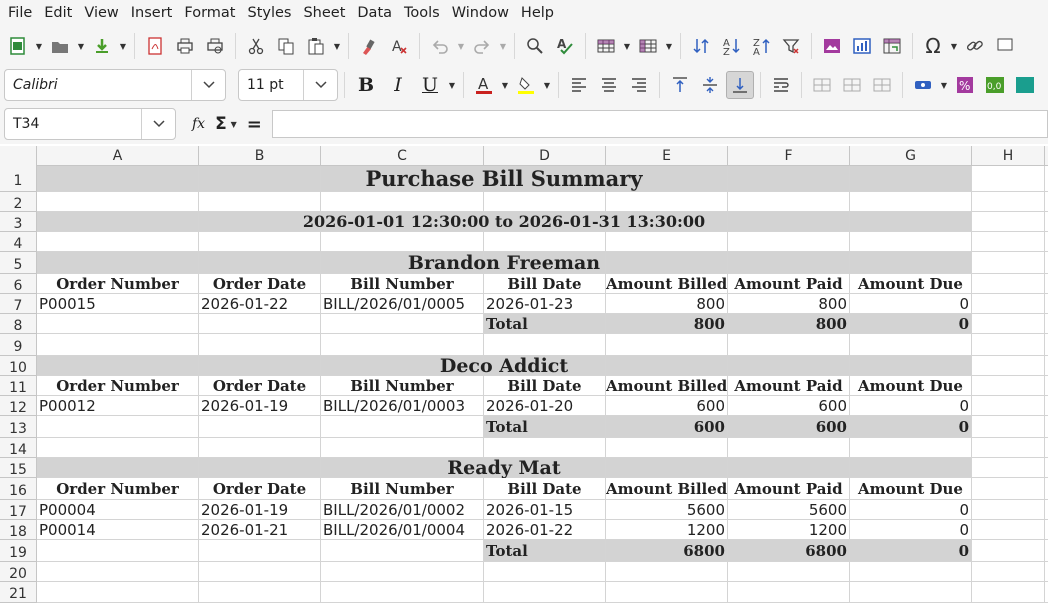 This screenshot has width=1048, height=607. I want to click on italic-icon: I, so click(398, 85).